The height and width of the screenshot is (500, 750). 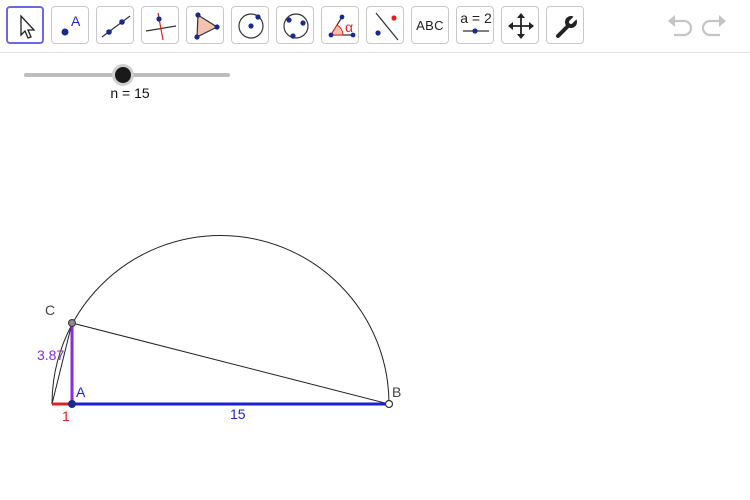 I want to click on text-tool-icon: ABC, so click(x=430, y=25).